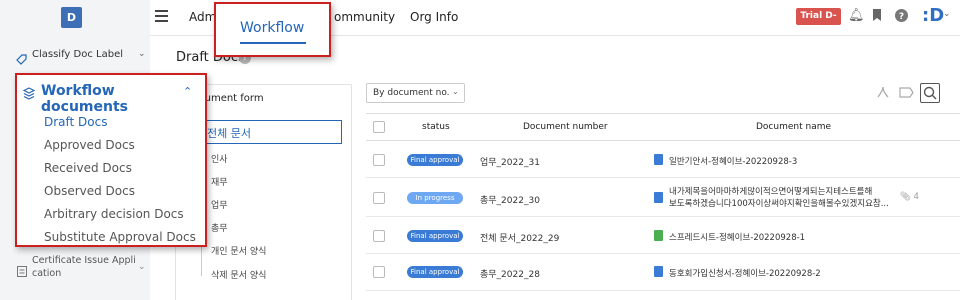 The height and width of the screenshot is (300, 960). I want to click on spreadsheet-doc-icon, so click(658, 235).